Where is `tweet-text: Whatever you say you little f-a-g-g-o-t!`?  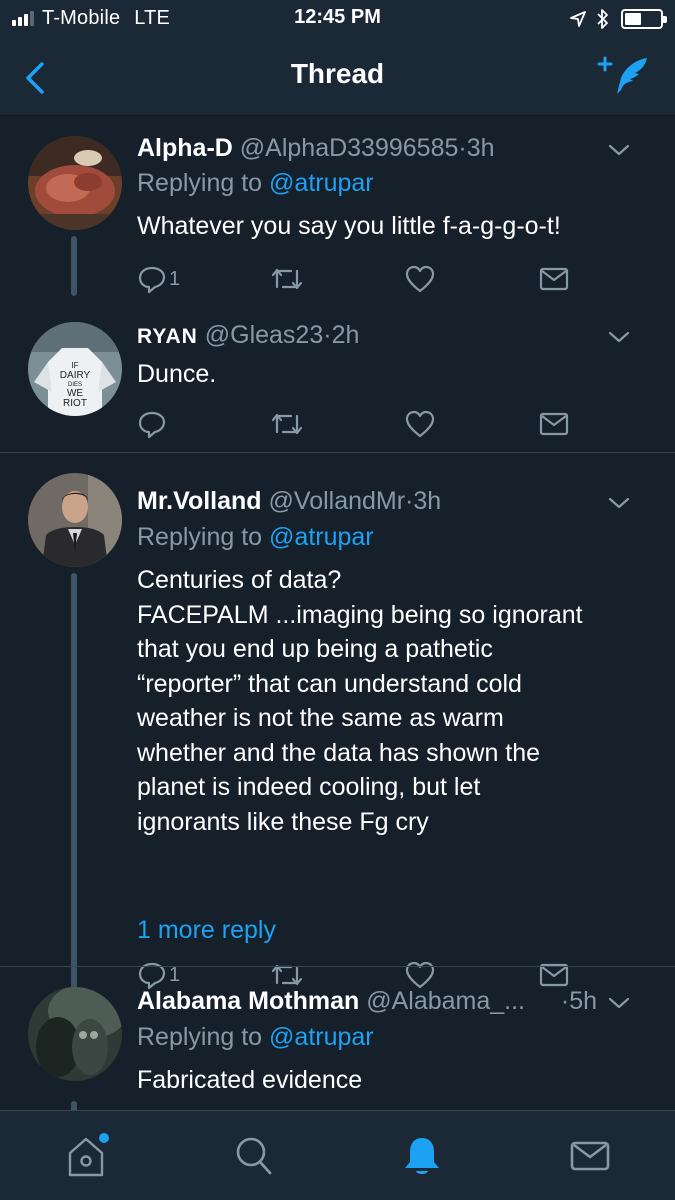
tweet-text: Whatever you say you little f-a-g-g-o-t! is located at coordinates (349, 226).